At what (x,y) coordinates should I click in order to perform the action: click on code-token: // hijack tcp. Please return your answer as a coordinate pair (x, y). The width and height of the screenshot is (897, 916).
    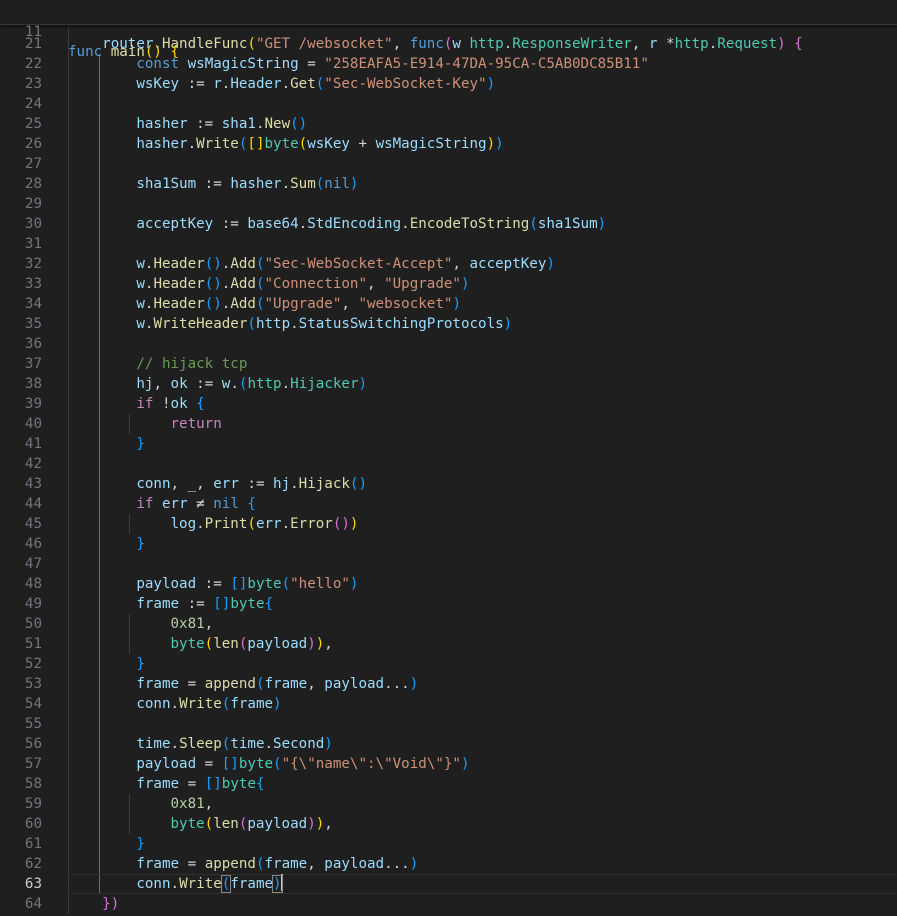
    Looking at the image, I should click on (192, 364).